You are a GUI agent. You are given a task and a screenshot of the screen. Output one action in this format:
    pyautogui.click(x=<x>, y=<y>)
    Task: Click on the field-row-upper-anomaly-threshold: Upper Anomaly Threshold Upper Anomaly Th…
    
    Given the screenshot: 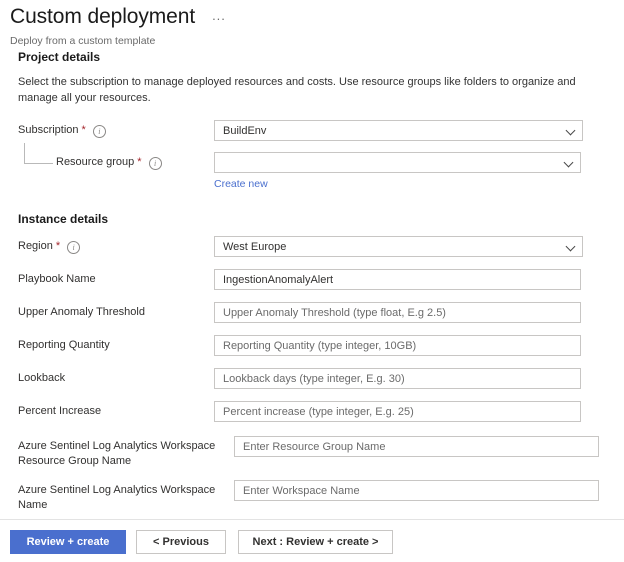 What is the action you would take?
    pyautogui.click(x=312, y=312)
    